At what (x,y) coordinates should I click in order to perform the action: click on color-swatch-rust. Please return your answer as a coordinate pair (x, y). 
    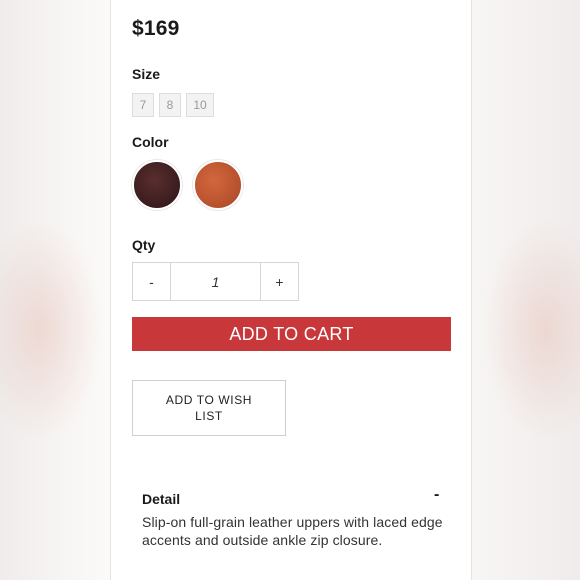
    Looking at the image, I should click on (218, 185).